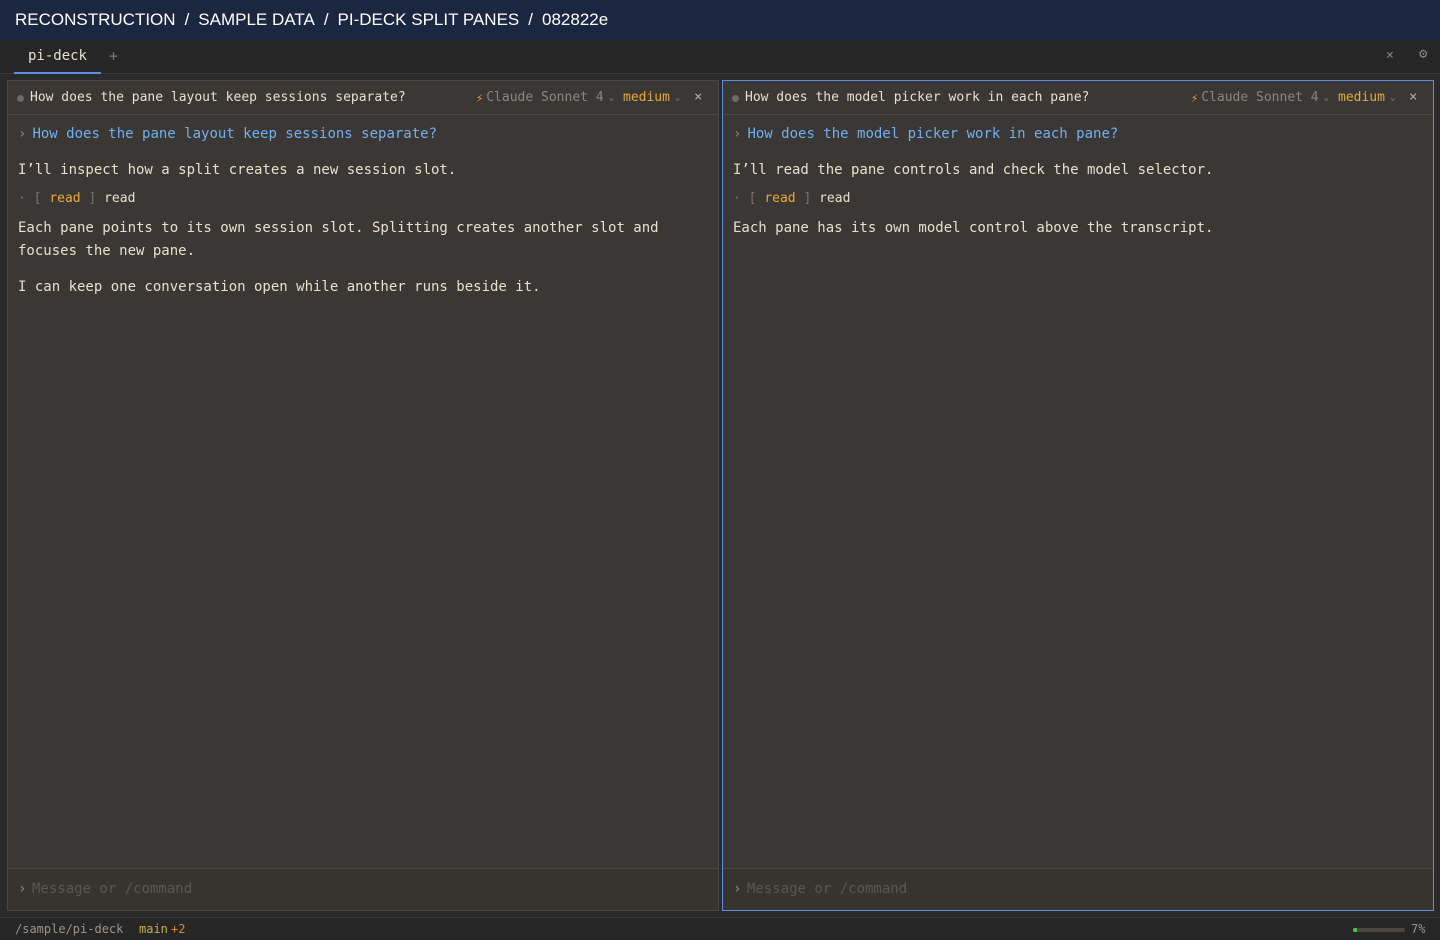  What do you see at coordinates (1418, 929) in the screenshot?
I see `context-usage-percent: 7%` at bounding box center [1418, 929].